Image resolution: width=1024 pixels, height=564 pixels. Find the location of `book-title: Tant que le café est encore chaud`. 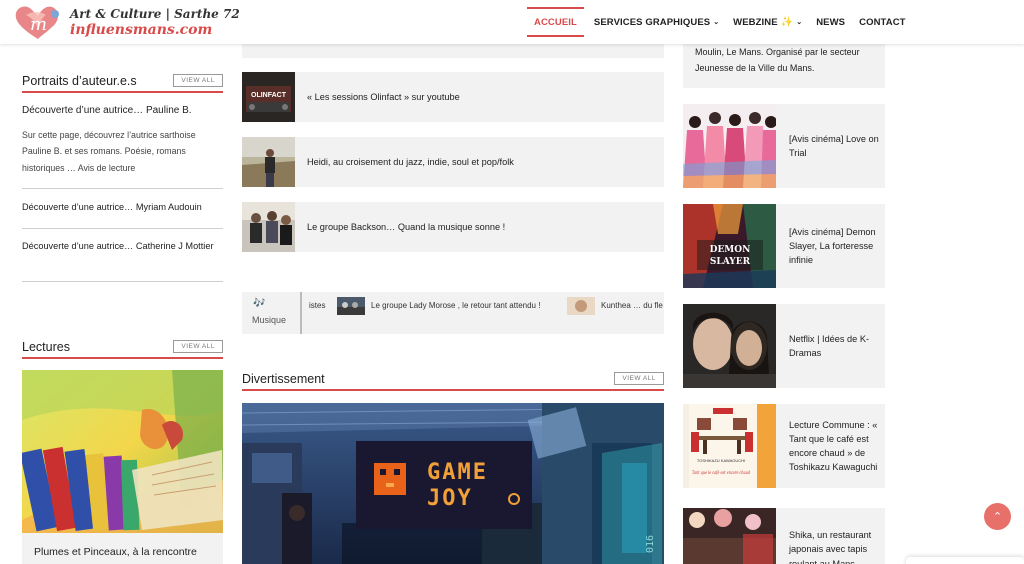

book-title: Tant que le café est encore chaud is located at coordinates (721, 472).